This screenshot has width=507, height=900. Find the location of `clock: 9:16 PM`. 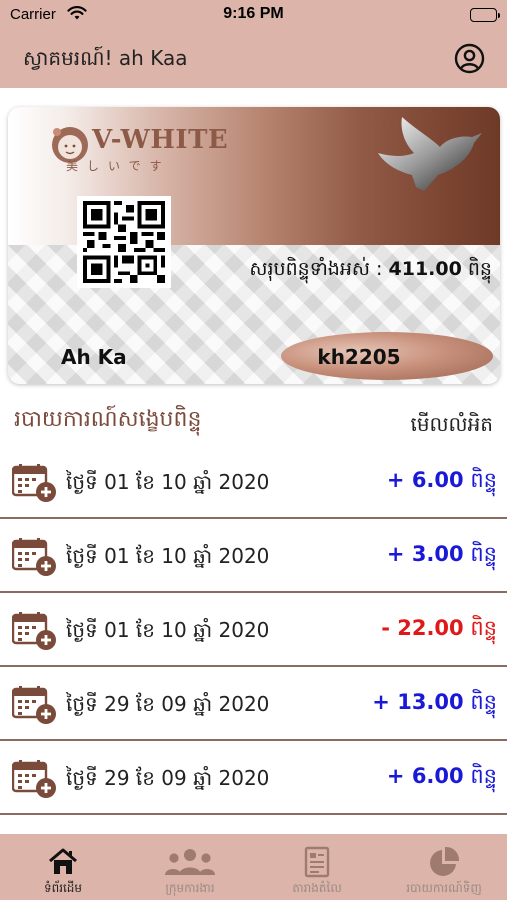

clock: 9:16 PM is located at coordinates (253, 13).